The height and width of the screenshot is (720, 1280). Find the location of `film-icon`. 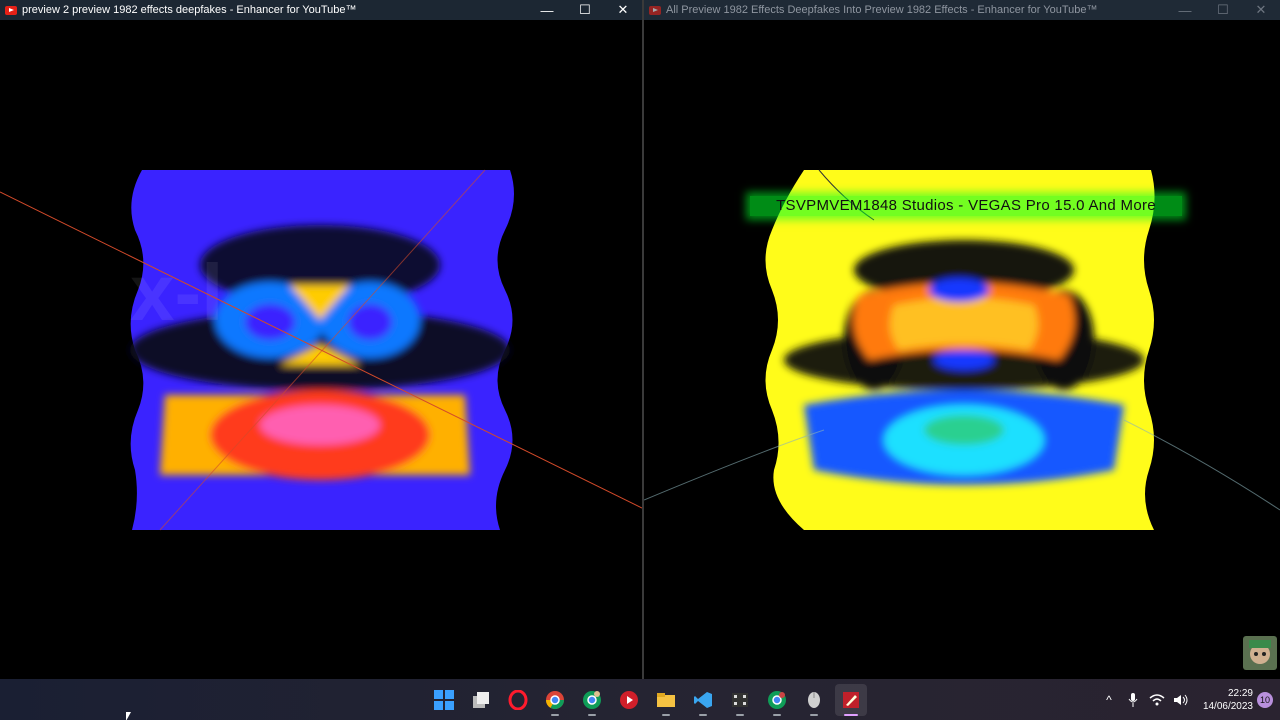

film-icon is located at coordinates (740, 700).